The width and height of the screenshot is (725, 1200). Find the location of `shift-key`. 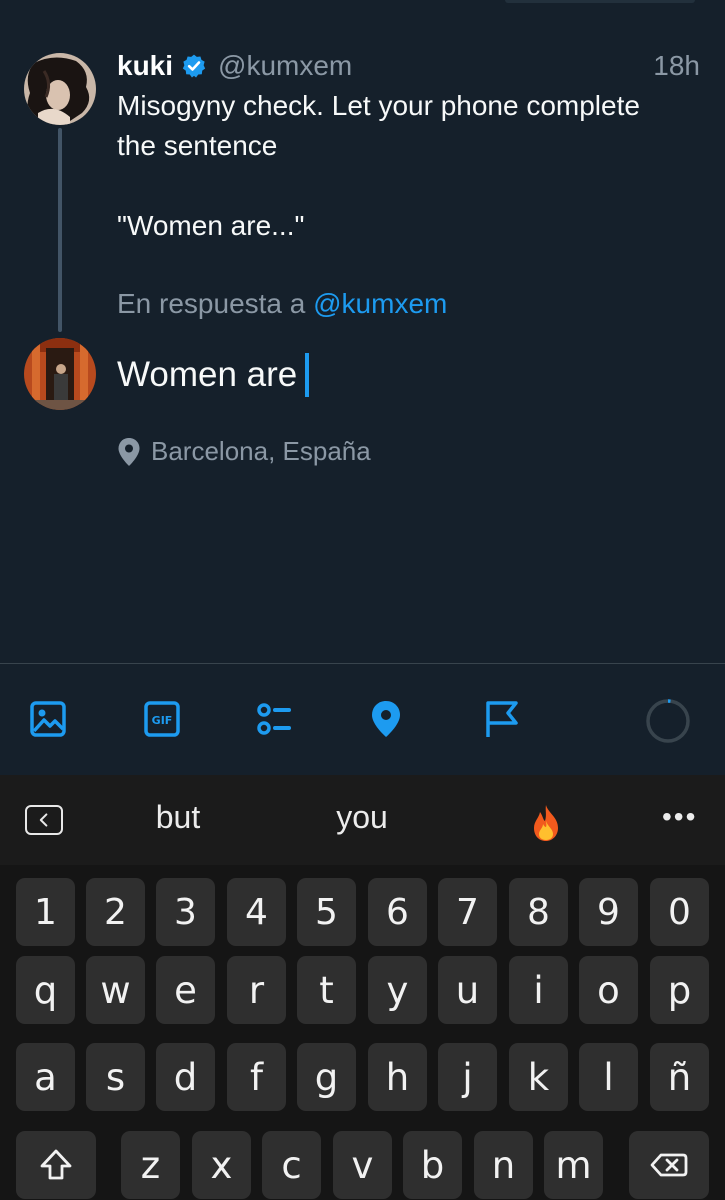

shift-key is located at coordinates (56, 1165).